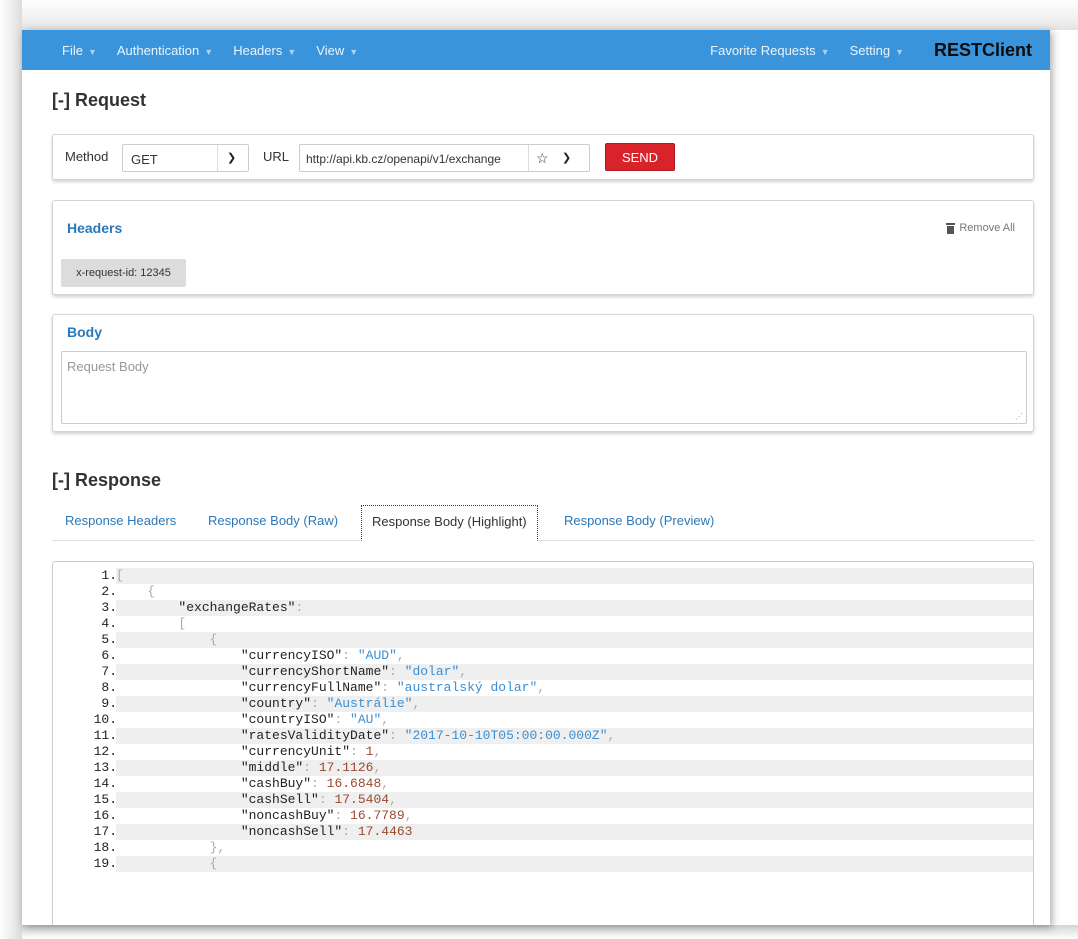 Image resolution: width=1078 pixels, height=939 pixels. What do you see at coordinates (72, 50) in the screenshot?
I see `nav-file-label: File` at bounding box center [72, 50].